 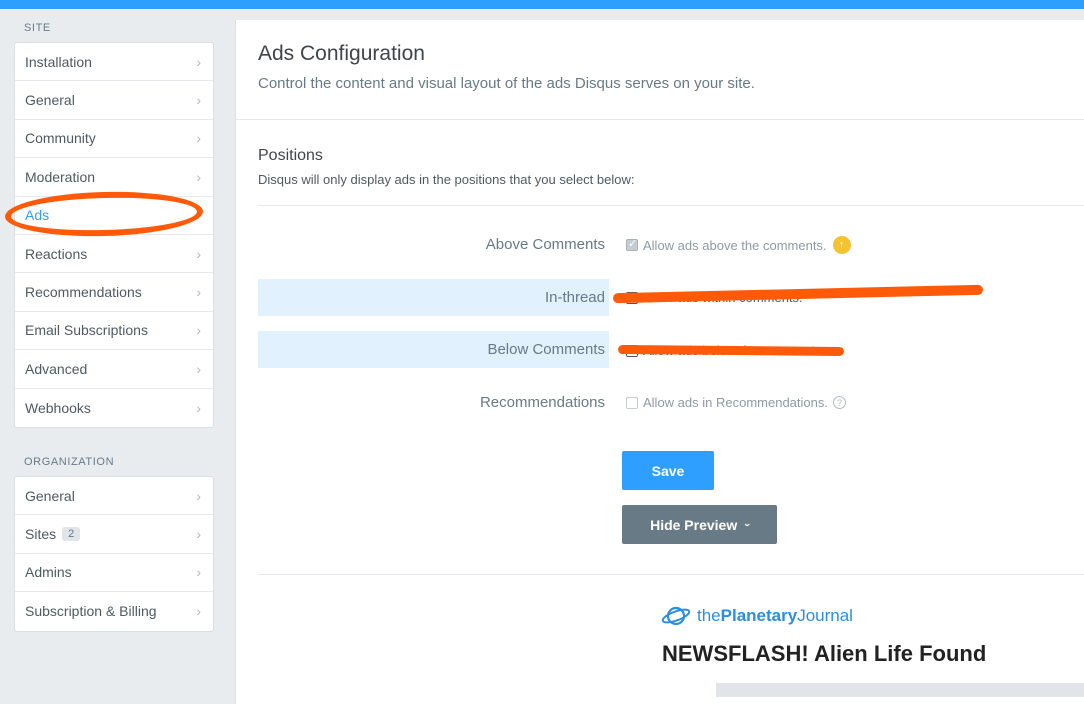 What do you see at coordinates (694, 524) in the screenshot?
I see `hide-preview-label: Hide Preview` at bounding box center [694, 524].